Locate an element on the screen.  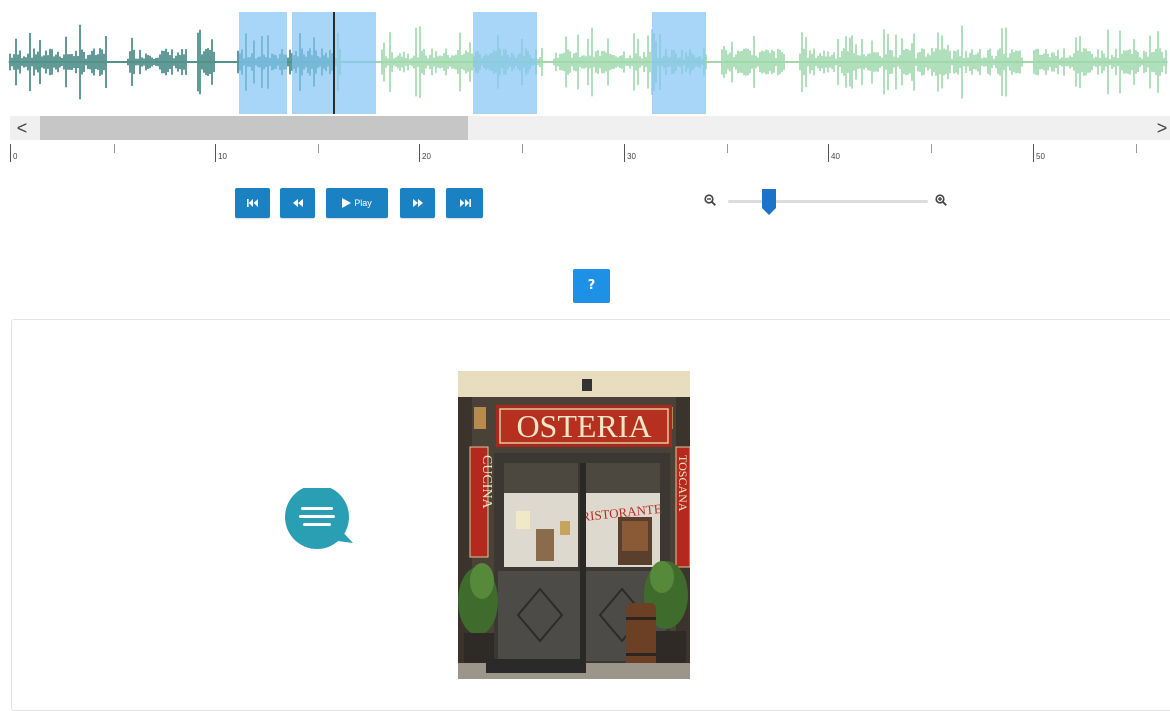
zoom-slider-track is located at coordinates (828, 201).